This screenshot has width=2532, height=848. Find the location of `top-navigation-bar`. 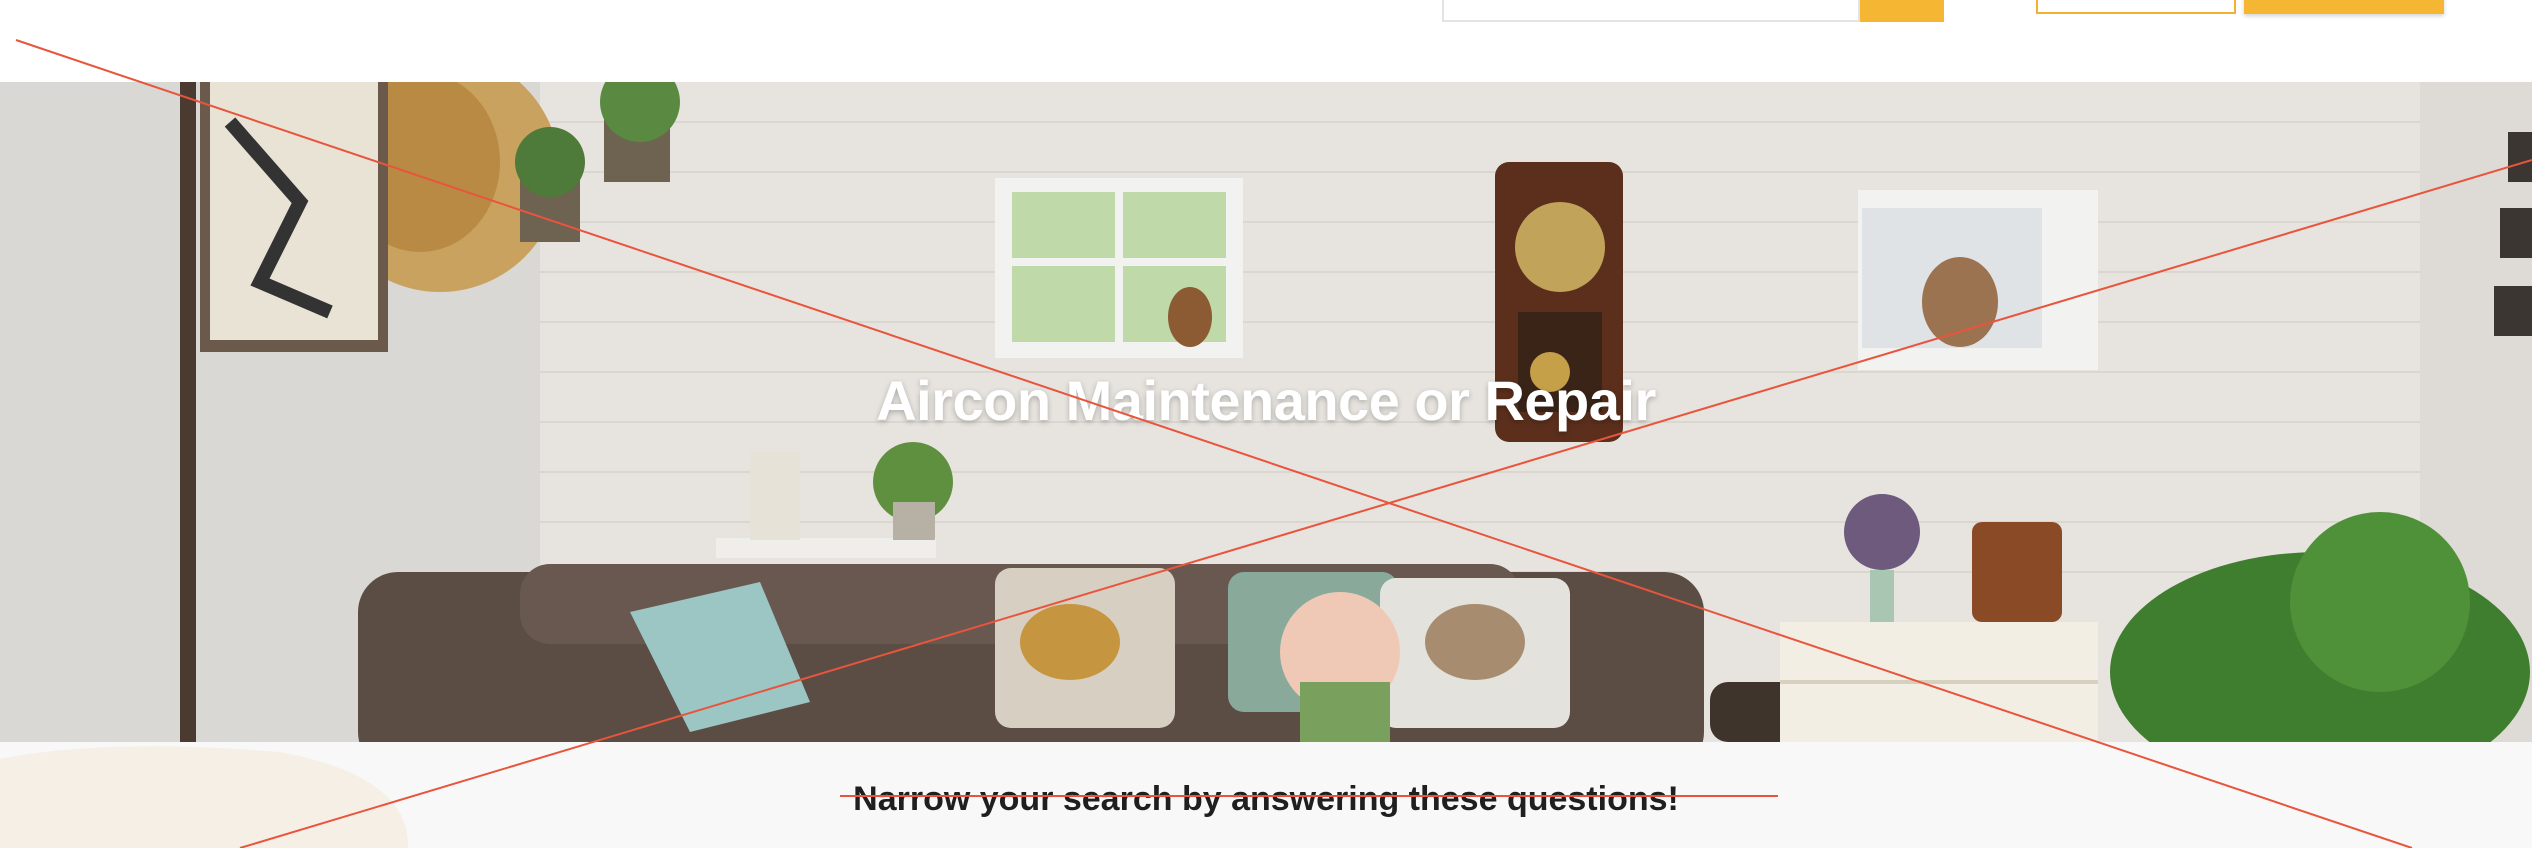

top-navigation-bar is located at coordinates (1266, 41).